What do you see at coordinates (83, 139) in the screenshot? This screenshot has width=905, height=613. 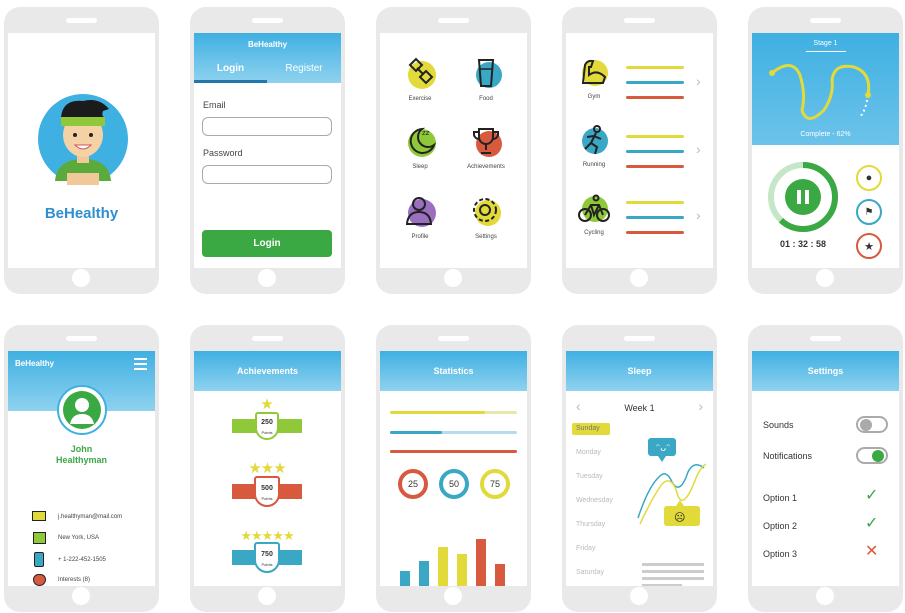 I see `avatar-illustration` at bounding box center [83, 139].